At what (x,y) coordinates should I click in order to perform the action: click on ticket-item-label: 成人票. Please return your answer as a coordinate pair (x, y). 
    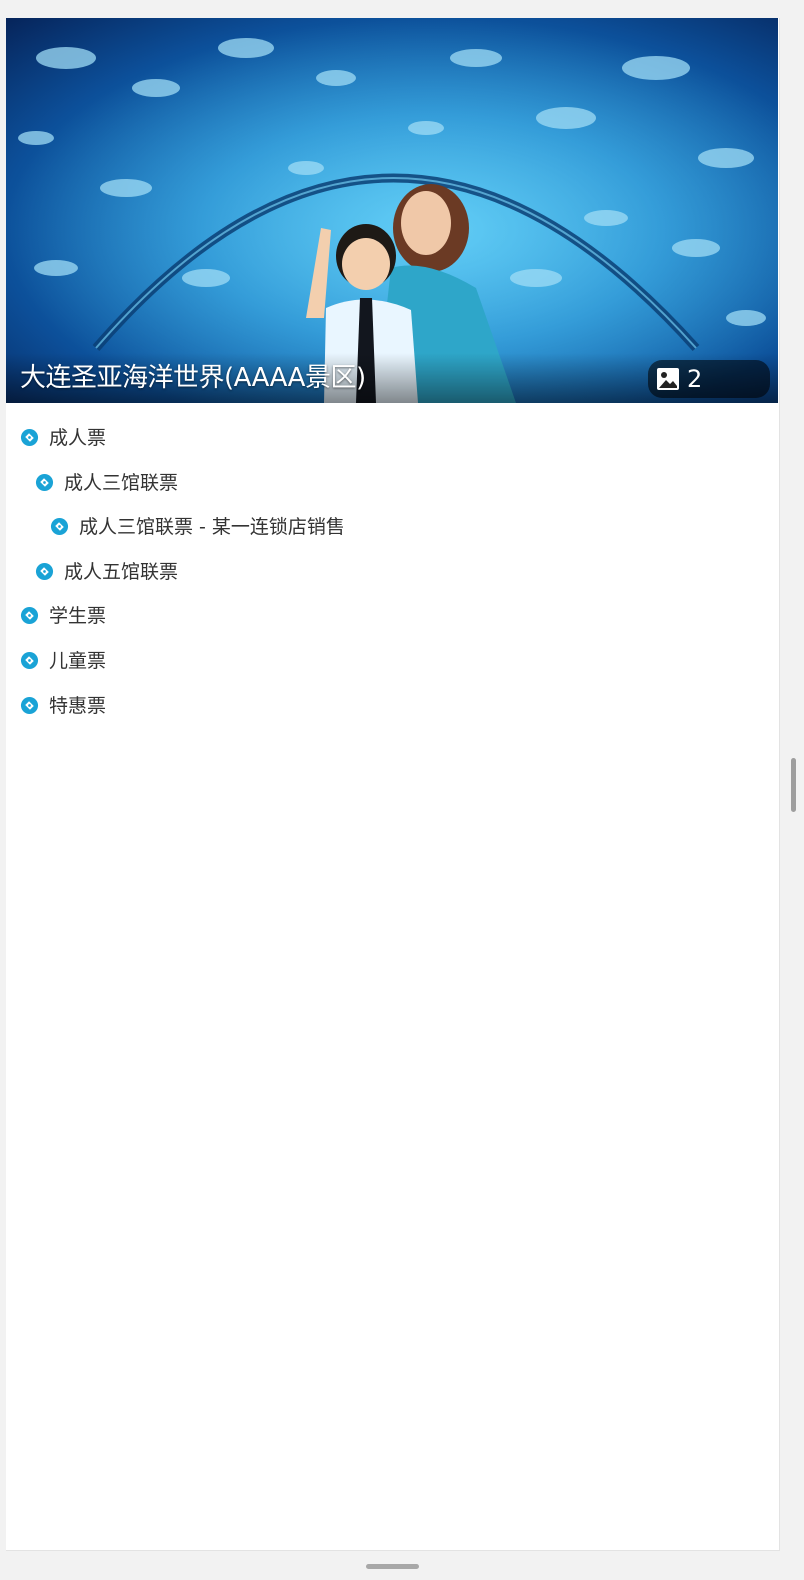
    Looking at the image, I should click on (78, 438).